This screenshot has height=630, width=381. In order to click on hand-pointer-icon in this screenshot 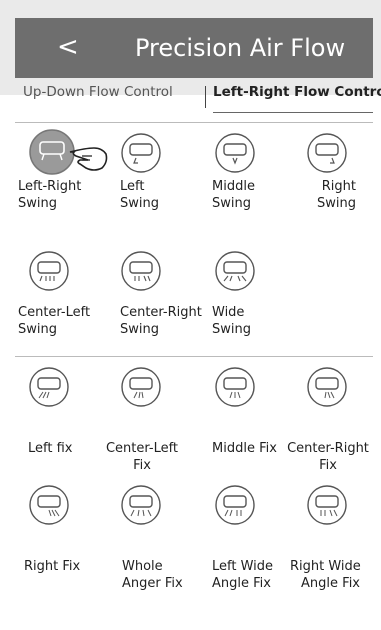, I will do `click(88, 159)`.